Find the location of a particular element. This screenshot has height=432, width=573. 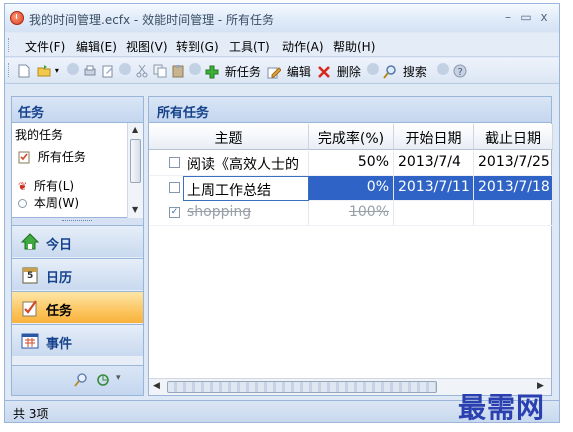

scroll-up-icon: ▲ is located at coordinates (135, 129).